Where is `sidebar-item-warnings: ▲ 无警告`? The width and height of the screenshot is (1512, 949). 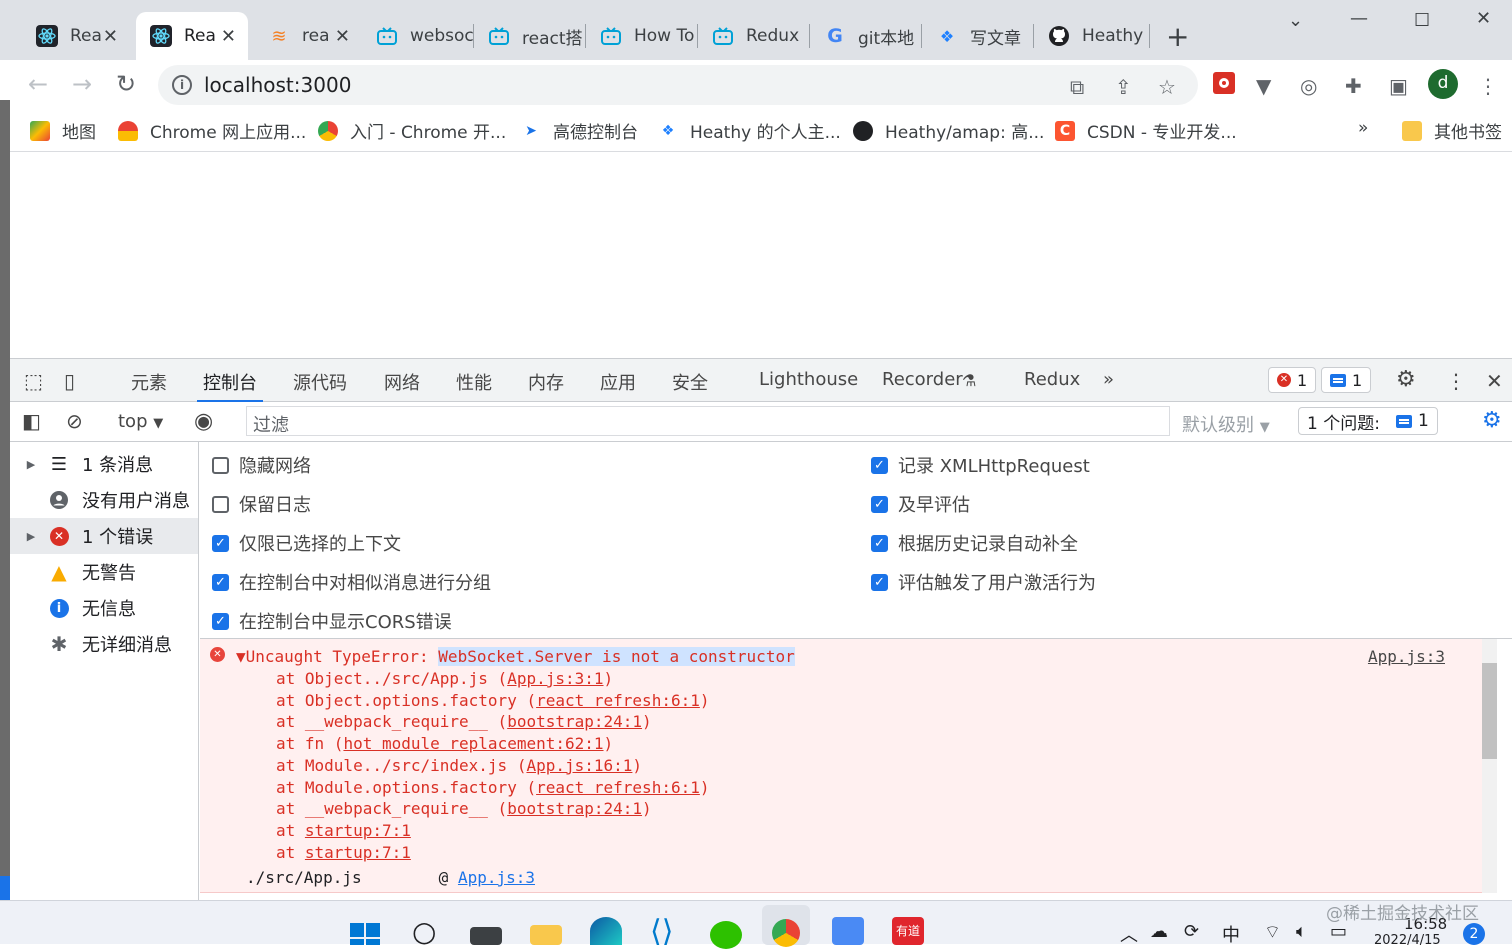
sidebar-item-warnings: ▲ 无警告 is located at coordinates (104, 572).